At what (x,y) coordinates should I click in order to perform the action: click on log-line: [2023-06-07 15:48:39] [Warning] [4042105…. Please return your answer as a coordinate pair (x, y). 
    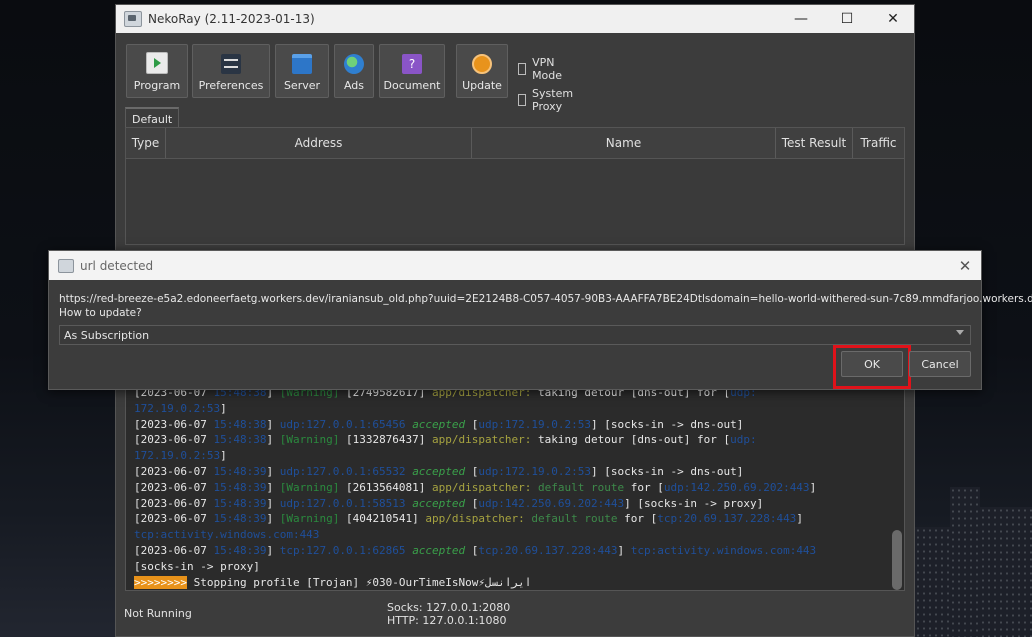
    Looking at the image, I should click on (468, 518).